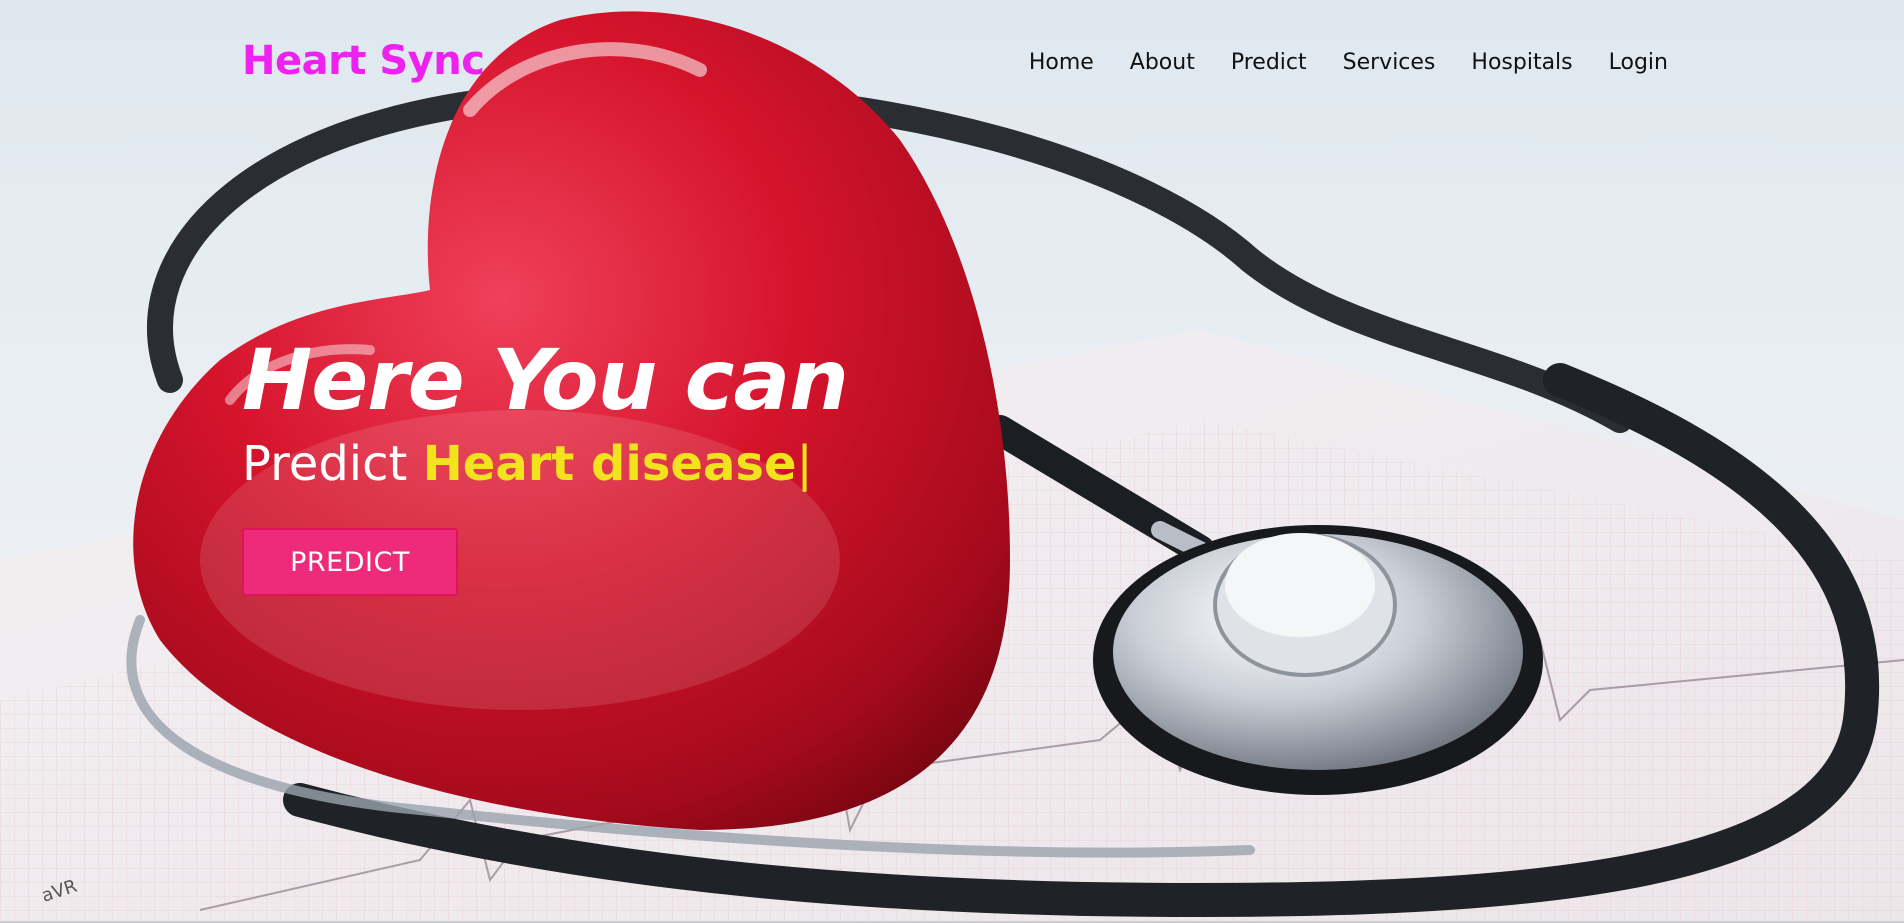 Image resolution: width=1904 pixels, height=923 pixels. What do you see at coordinates (1061, 62) in the screenshot?
I see `nav-link-home: Home` at bounding box center [1061, 62].